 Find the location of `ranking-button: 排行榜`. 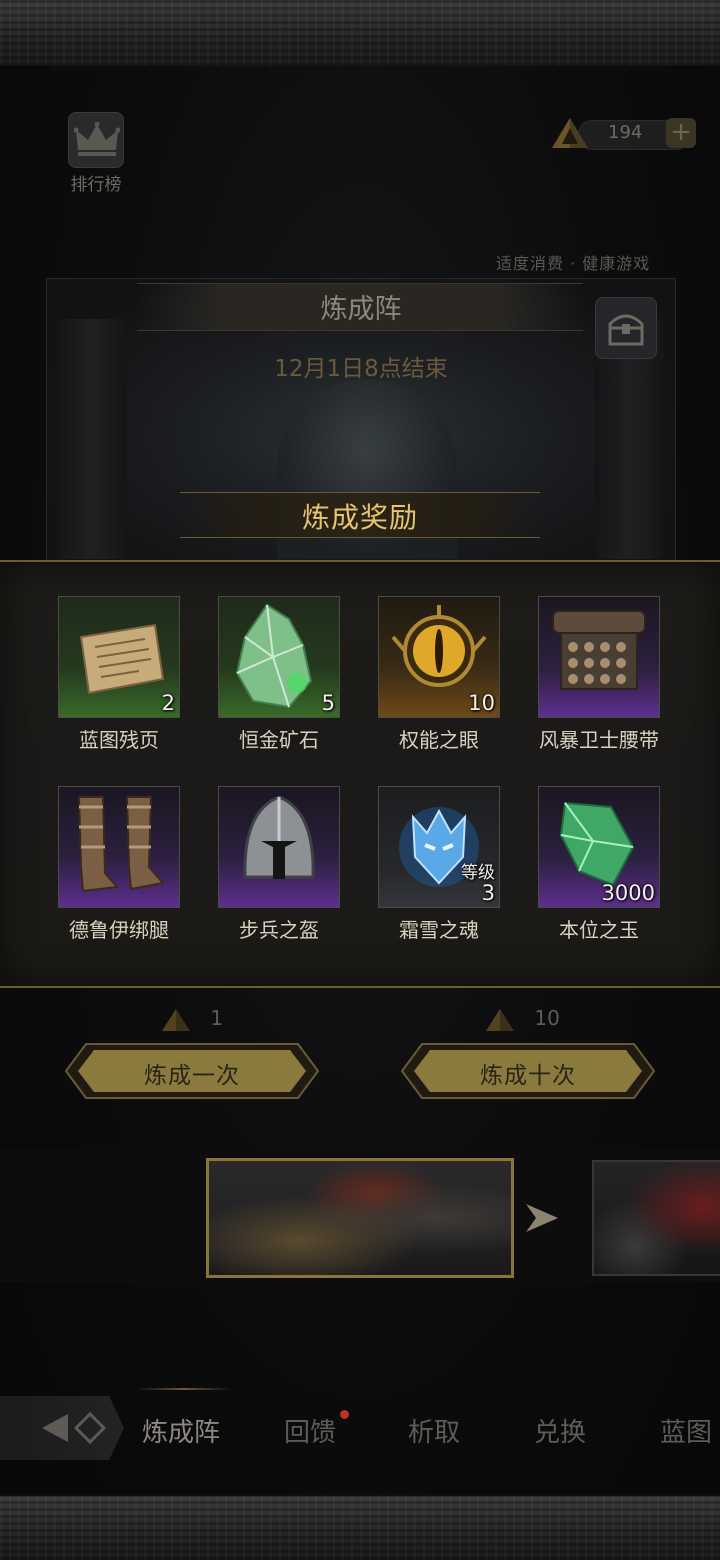

ranking-button: 排行榜 is located at coordinates (97, 153).